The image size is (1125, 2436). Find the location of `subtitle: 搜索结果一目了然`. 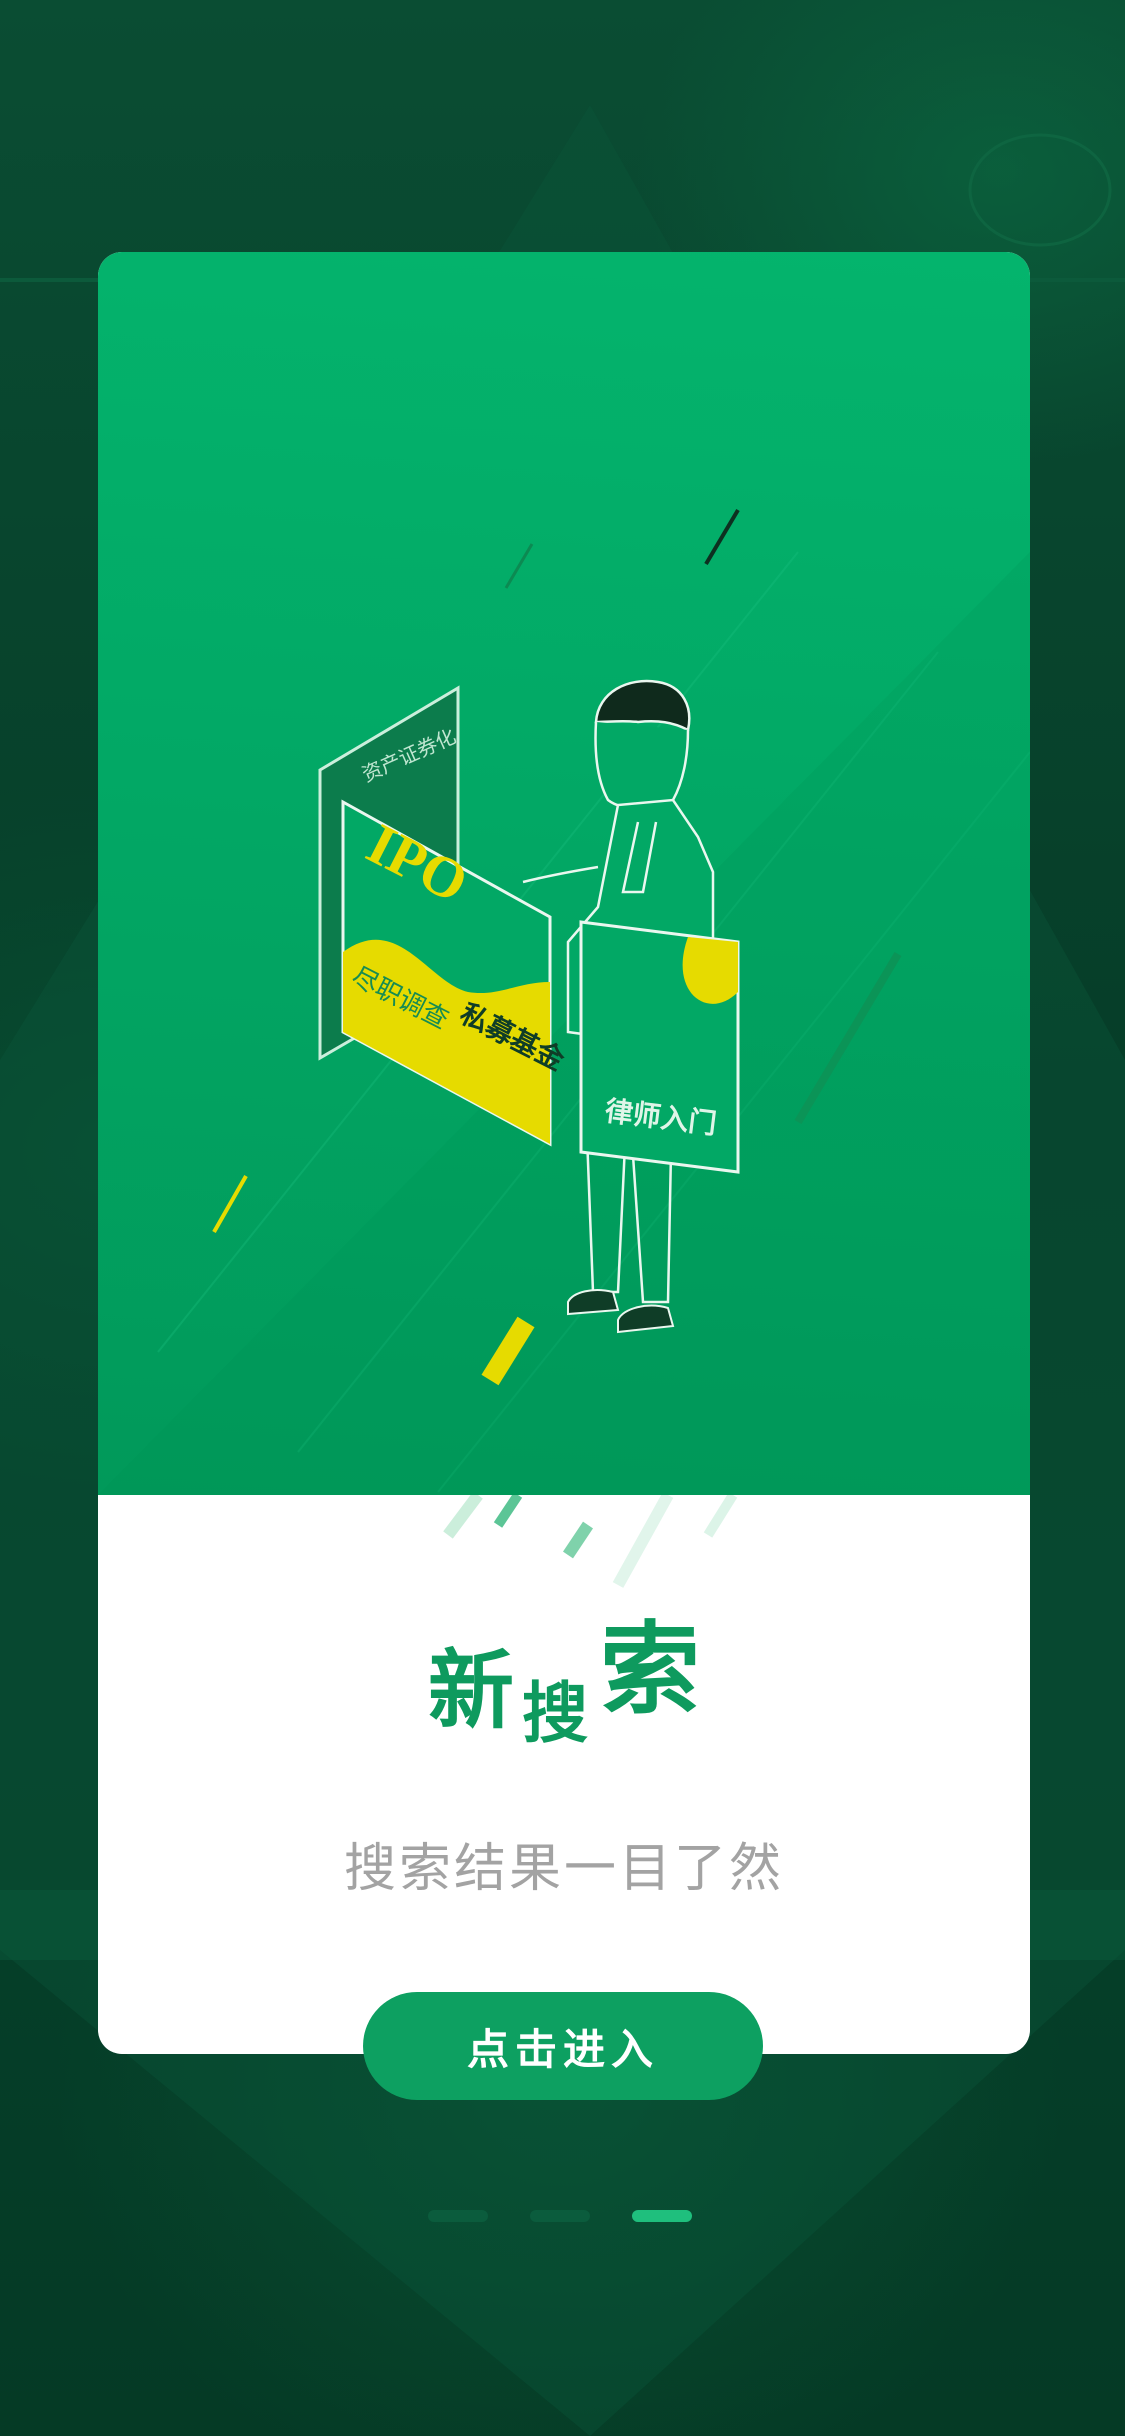

subtitle: 搜索结果一目了然 is located at coordinates (563, 1869).